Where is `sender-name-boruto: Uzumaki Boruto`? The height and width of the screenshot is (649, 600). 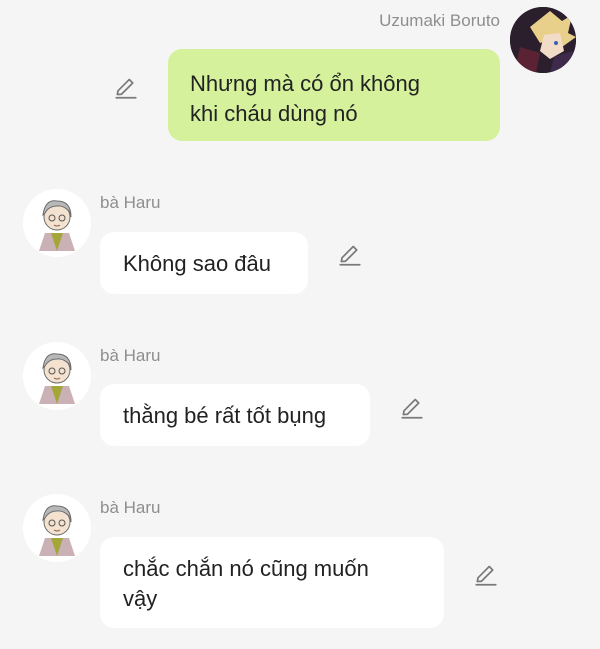 sender-name-boruto: Uzumaki Boruto is located at coordinates (439, 20).